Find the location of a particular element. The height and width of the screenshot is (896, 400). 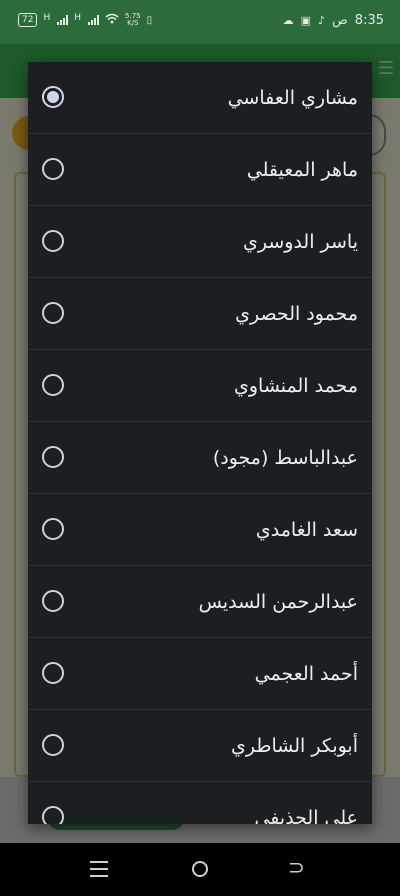

radio-icon-selected is located at coordinates (53, 97).